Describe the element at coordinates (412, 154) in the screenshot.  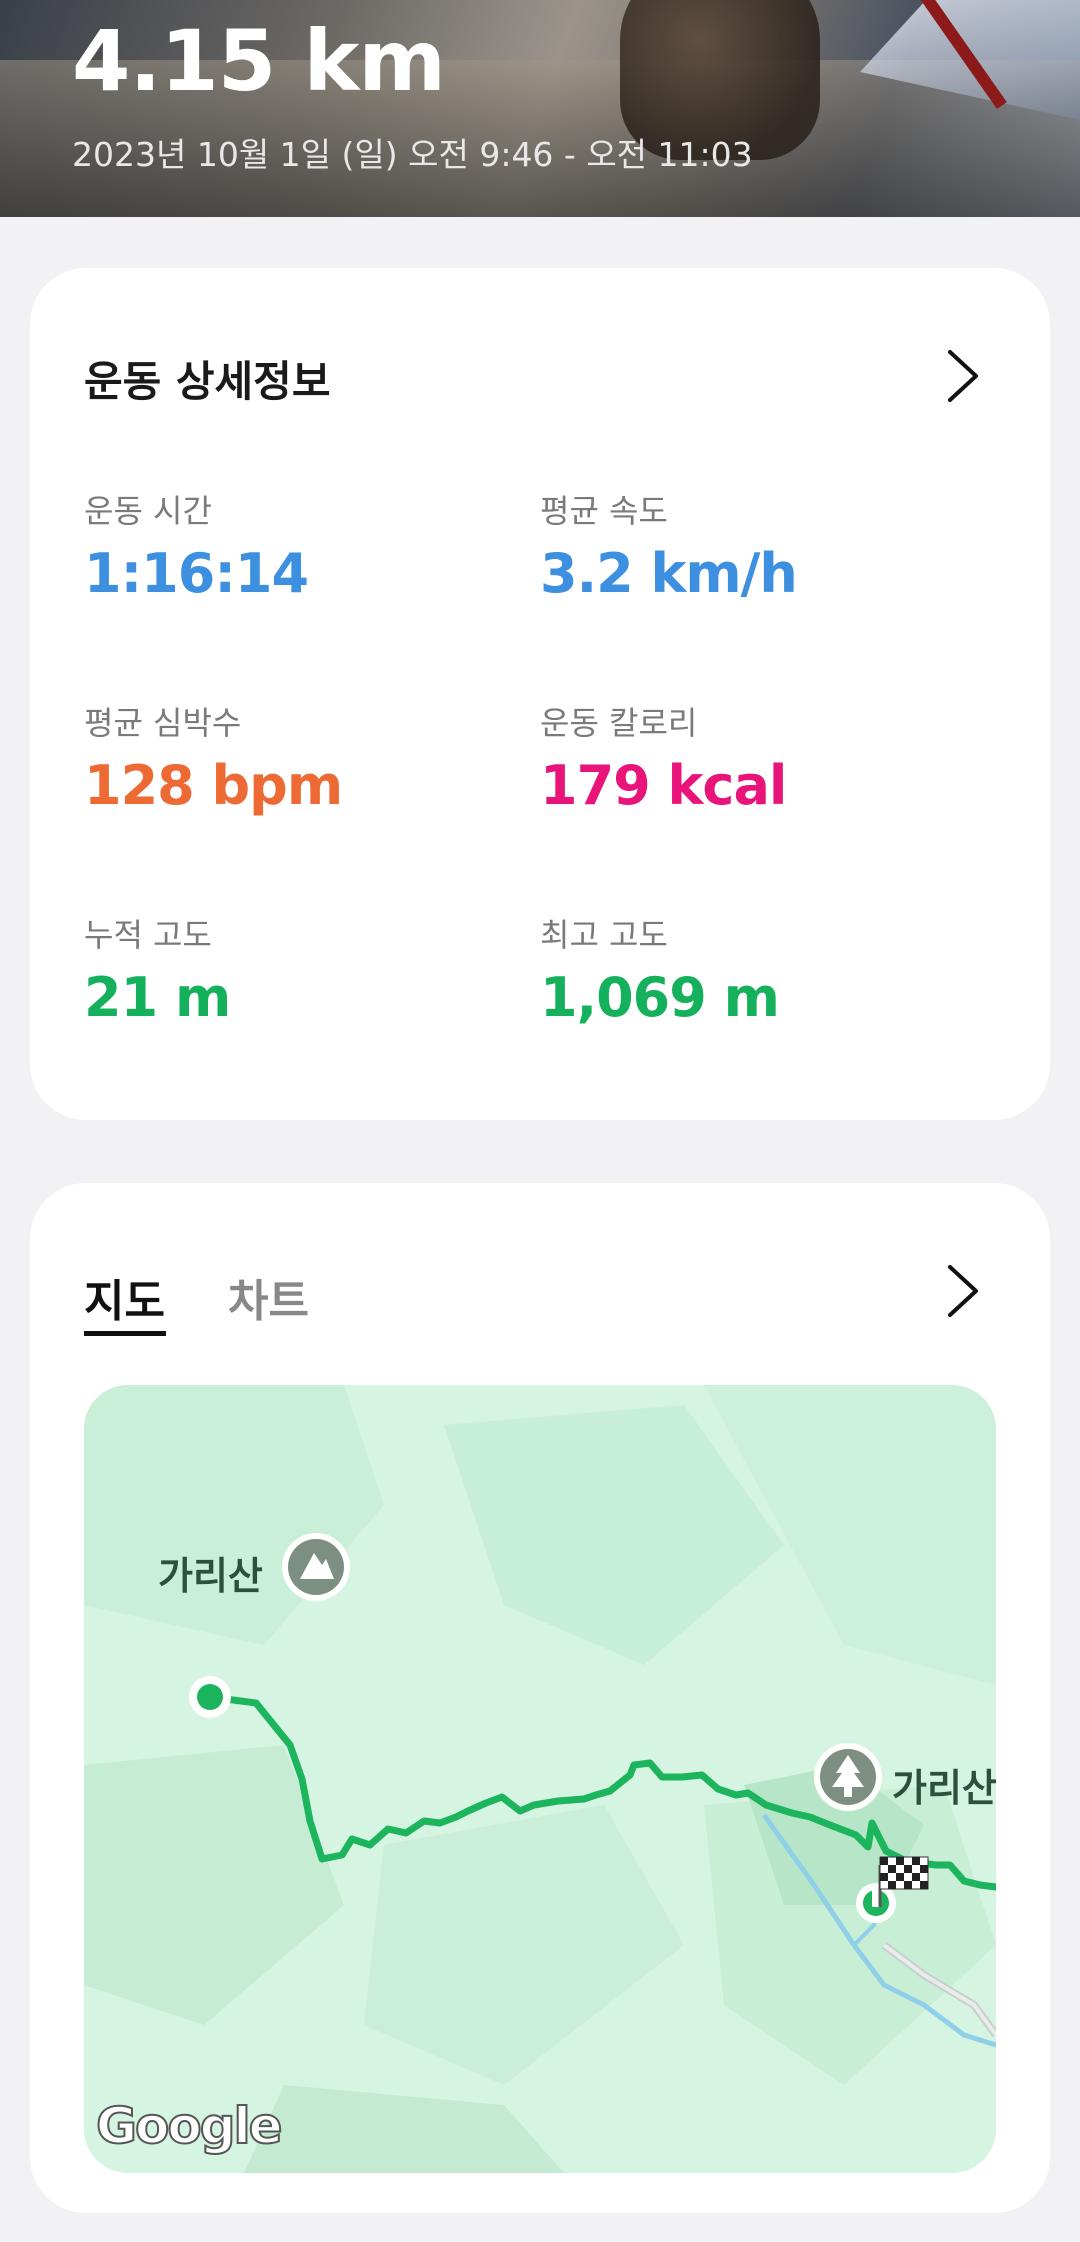
I see `date-range: 2023년 10월 1일 (일) 오전 9:46 - 오전 11:03` at that location.